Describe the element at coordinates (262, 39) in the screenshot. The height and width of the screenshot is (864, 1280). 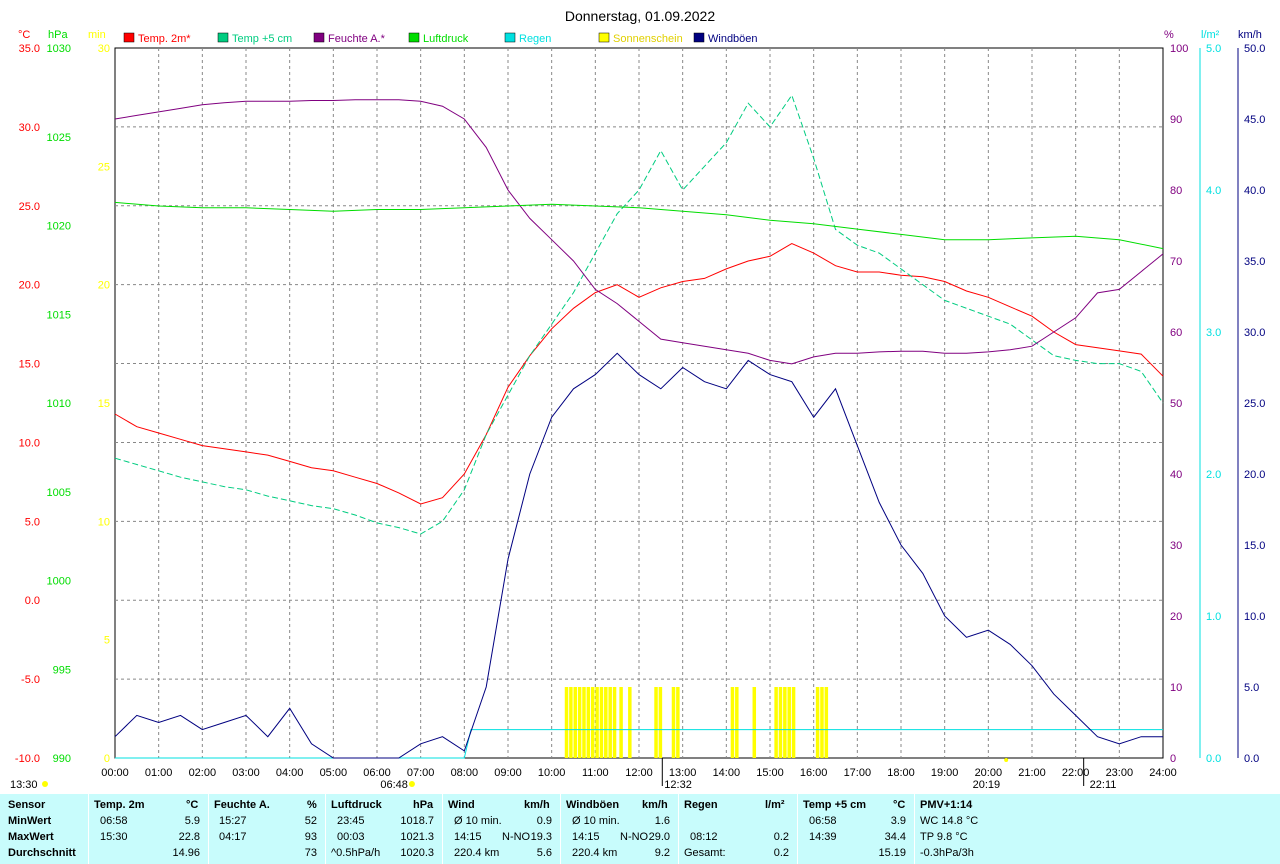
I see `legend-label: Temp +5 cm` at that location.